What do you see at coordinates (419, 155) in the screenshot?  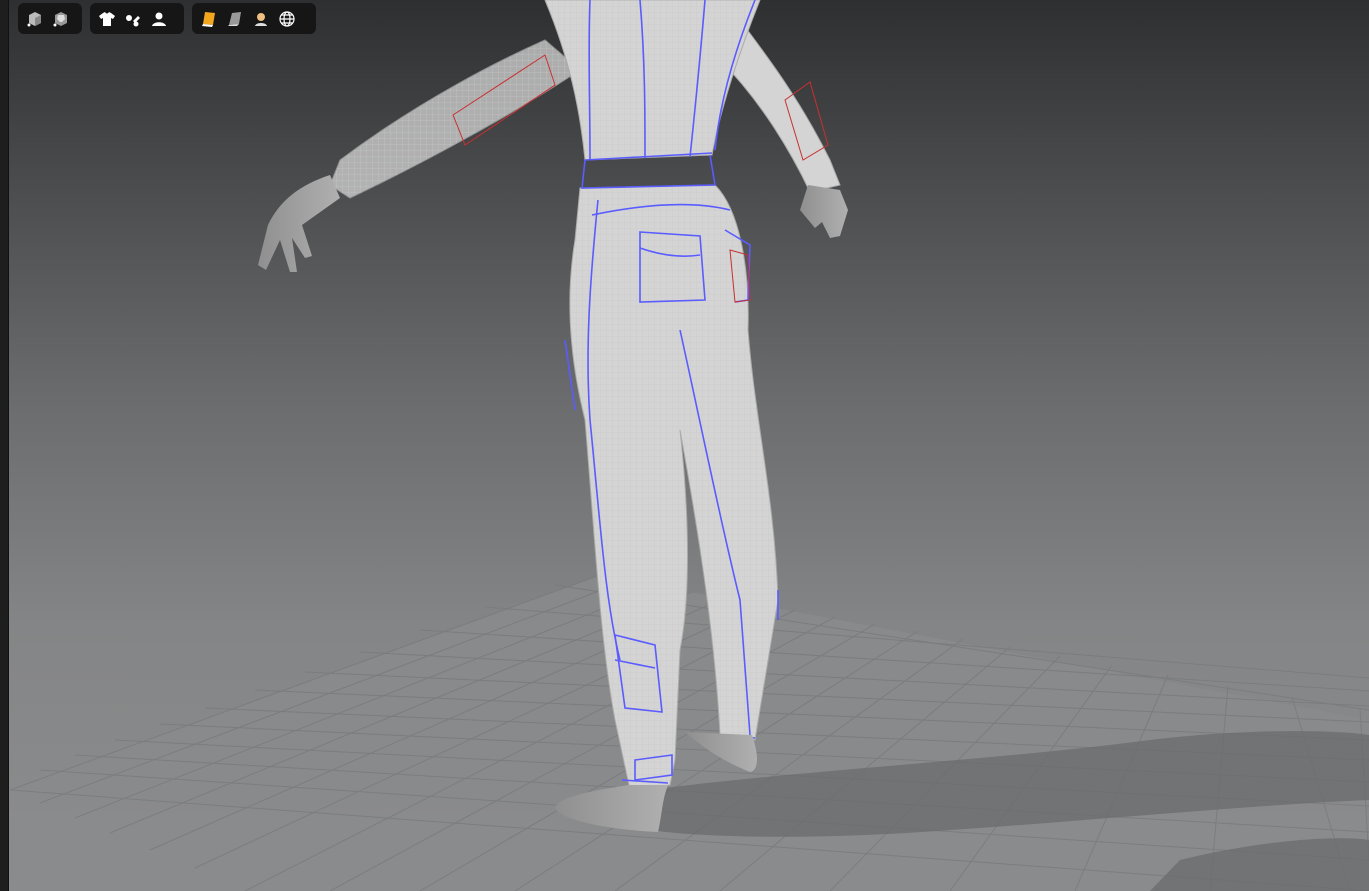 I see `left-arm` at bounding box center [419, 155].